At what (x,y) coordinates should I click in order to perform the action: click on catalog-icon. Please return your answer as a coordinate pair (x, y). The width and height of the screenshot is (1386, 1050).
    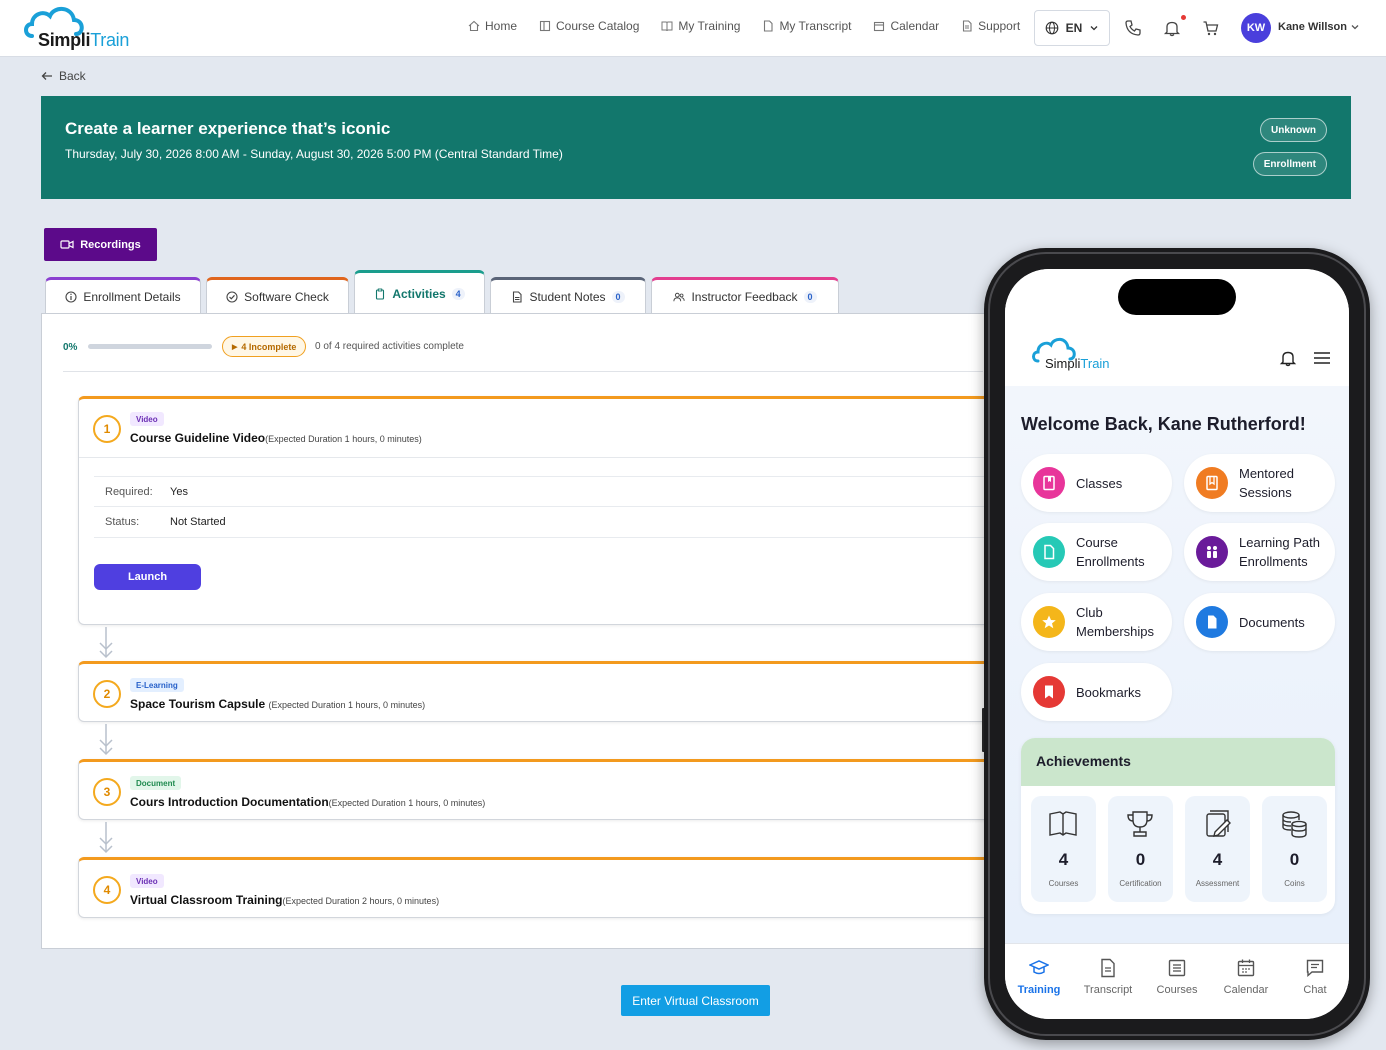
    Looking at the image, I should click on (545, 26).